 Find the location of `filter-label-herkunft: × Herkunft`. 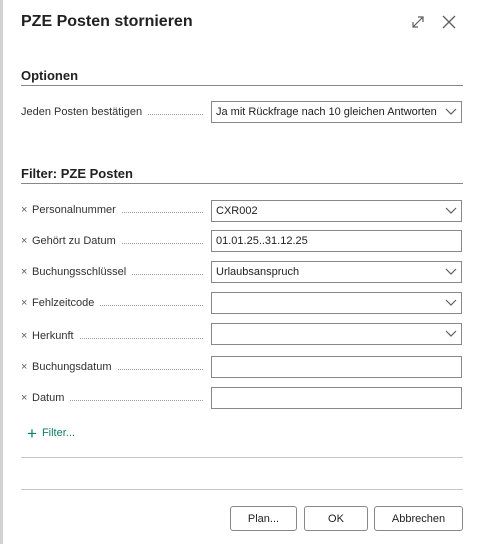

filter-label-herkunft: × Herkunft is located at coordinates (115, 336).